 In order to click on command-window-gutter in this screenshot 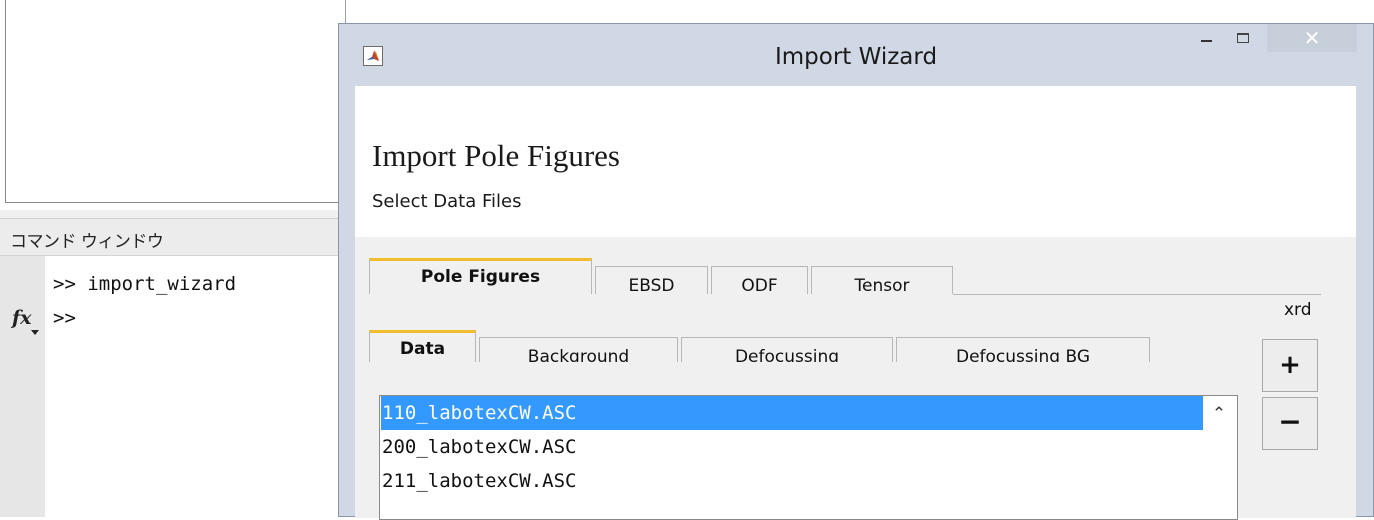, I will do `click(22, 386)`.